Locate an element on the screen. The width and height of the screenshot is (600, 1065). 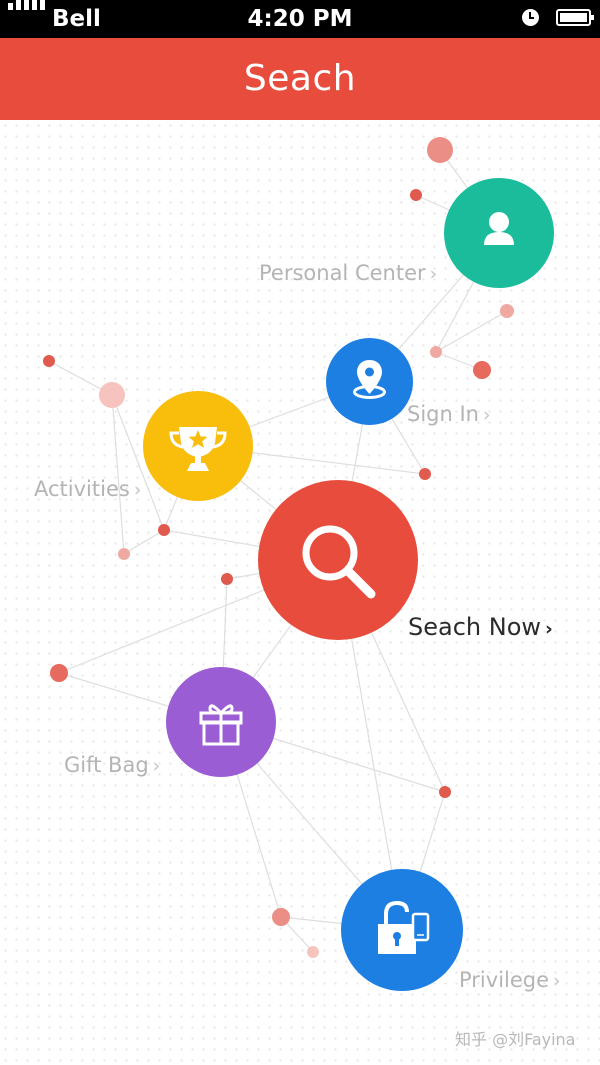
sign-in-link: Sign In › is located at coordinates (449, 414).